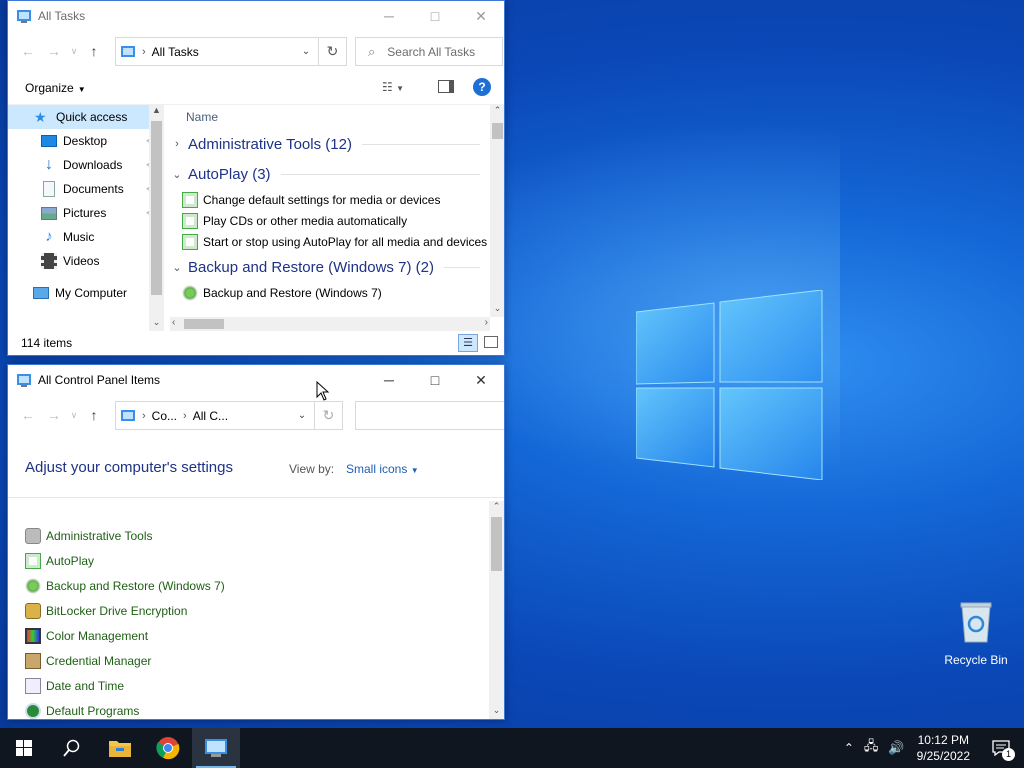 This screenshot has height=768, width=1024. I want to click on cp-item-administrative-tools: Administrative Tools, so click(255, 535).